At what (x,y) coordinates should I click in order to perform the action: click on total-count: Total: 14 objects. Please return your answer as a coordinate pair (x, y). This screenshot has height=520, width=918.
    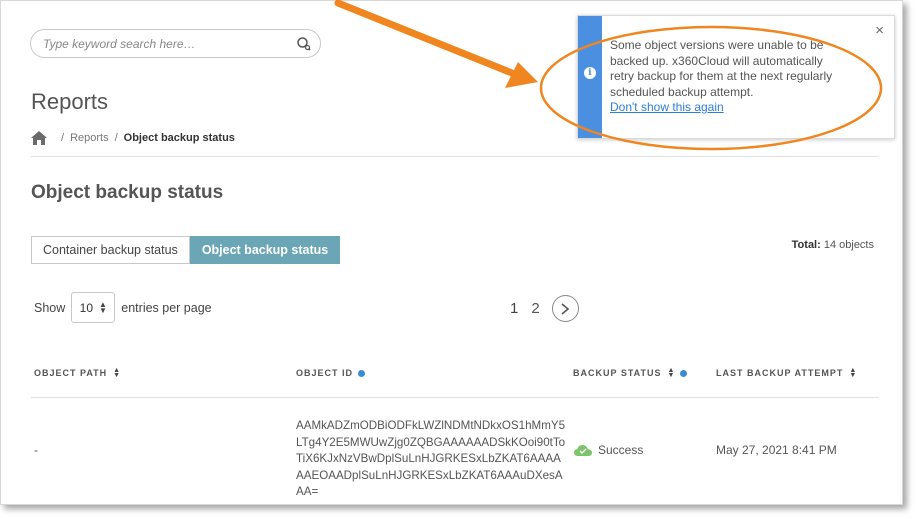
    Looking at the image, I should click on (833, 245).